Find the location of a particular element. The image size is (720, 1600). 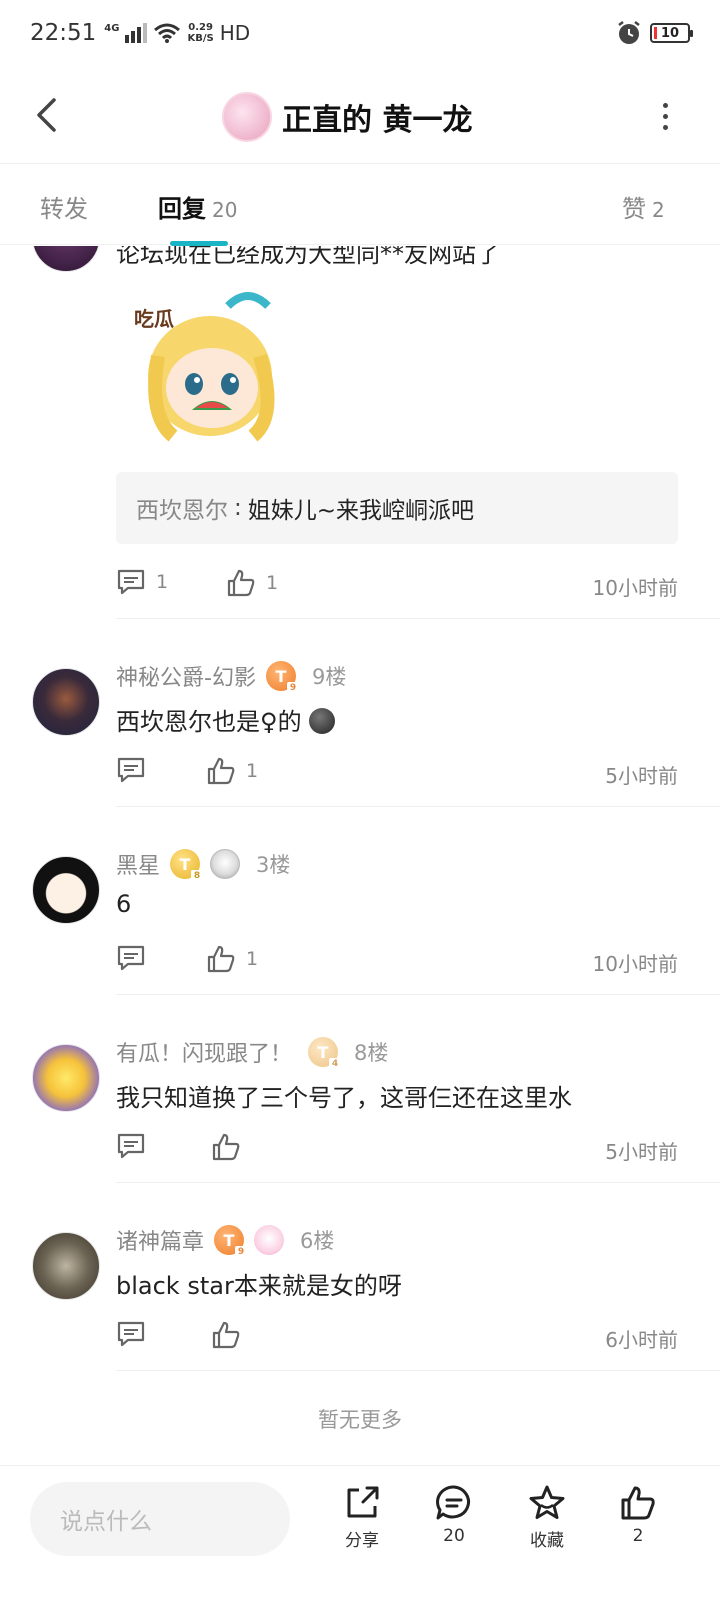

chevron-left-icon is located at coordinates (46, 115).